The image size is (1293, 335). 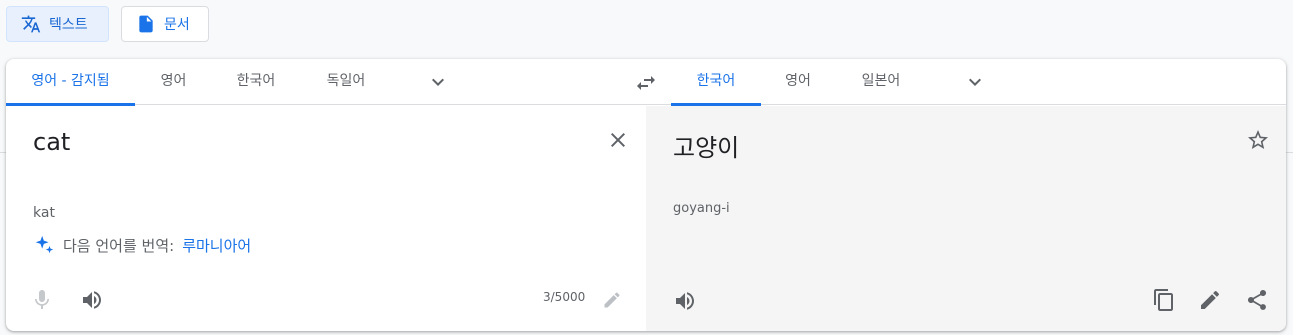 I want to click on text-mode-button: 텍스트, so click(x=57, y=24).